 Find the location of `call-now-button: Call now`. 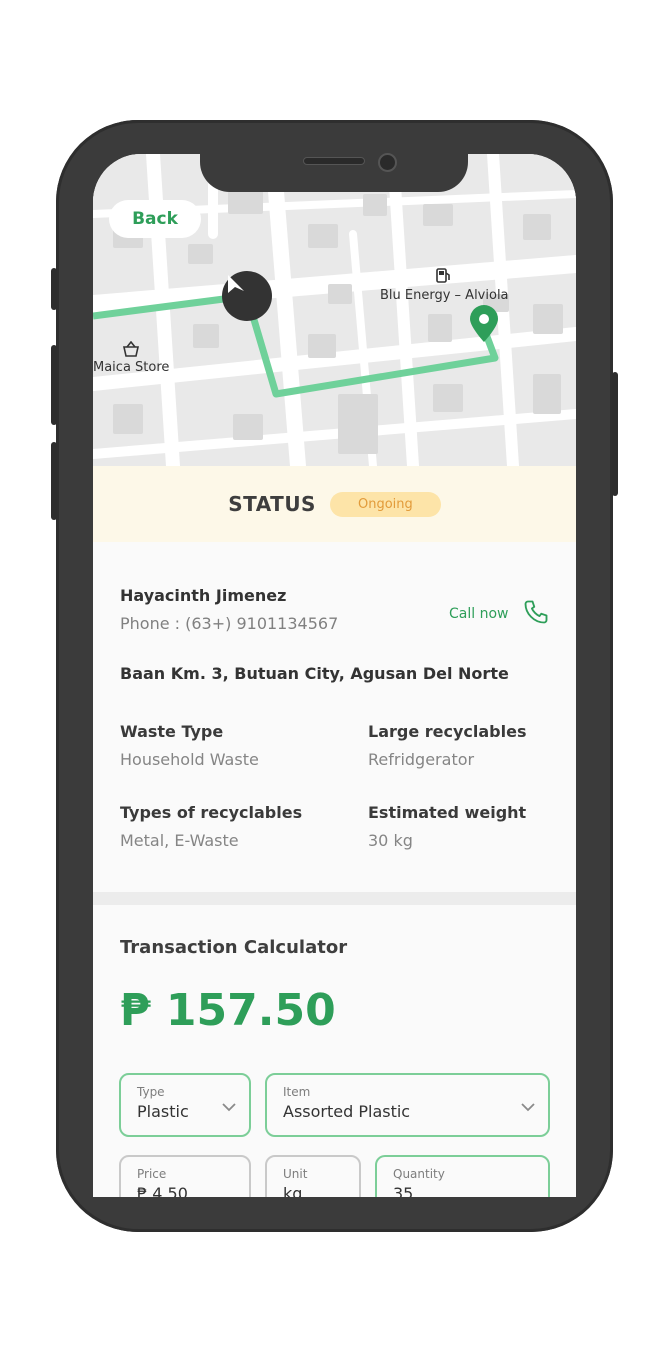

call-now-button: Call now is located at coordinates (499, 614).